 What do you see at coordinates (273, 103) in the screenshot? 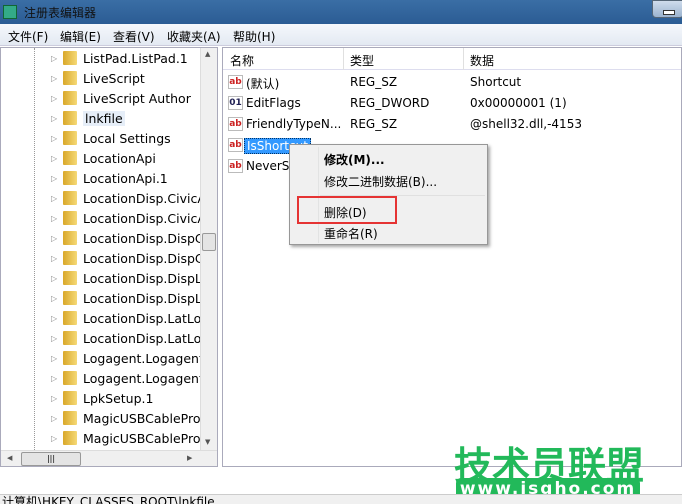
I see `value-name: EditFlags` at bounding box center [273, 103].